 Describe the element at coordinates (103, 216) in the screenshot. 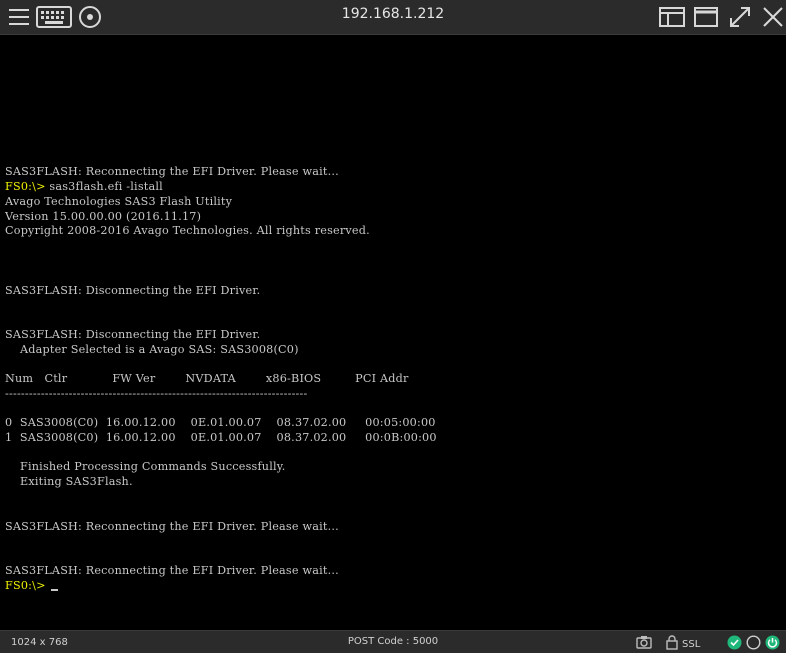

I see `console-line: Version 15.00.00.00 (2016.11.17)` at that location.